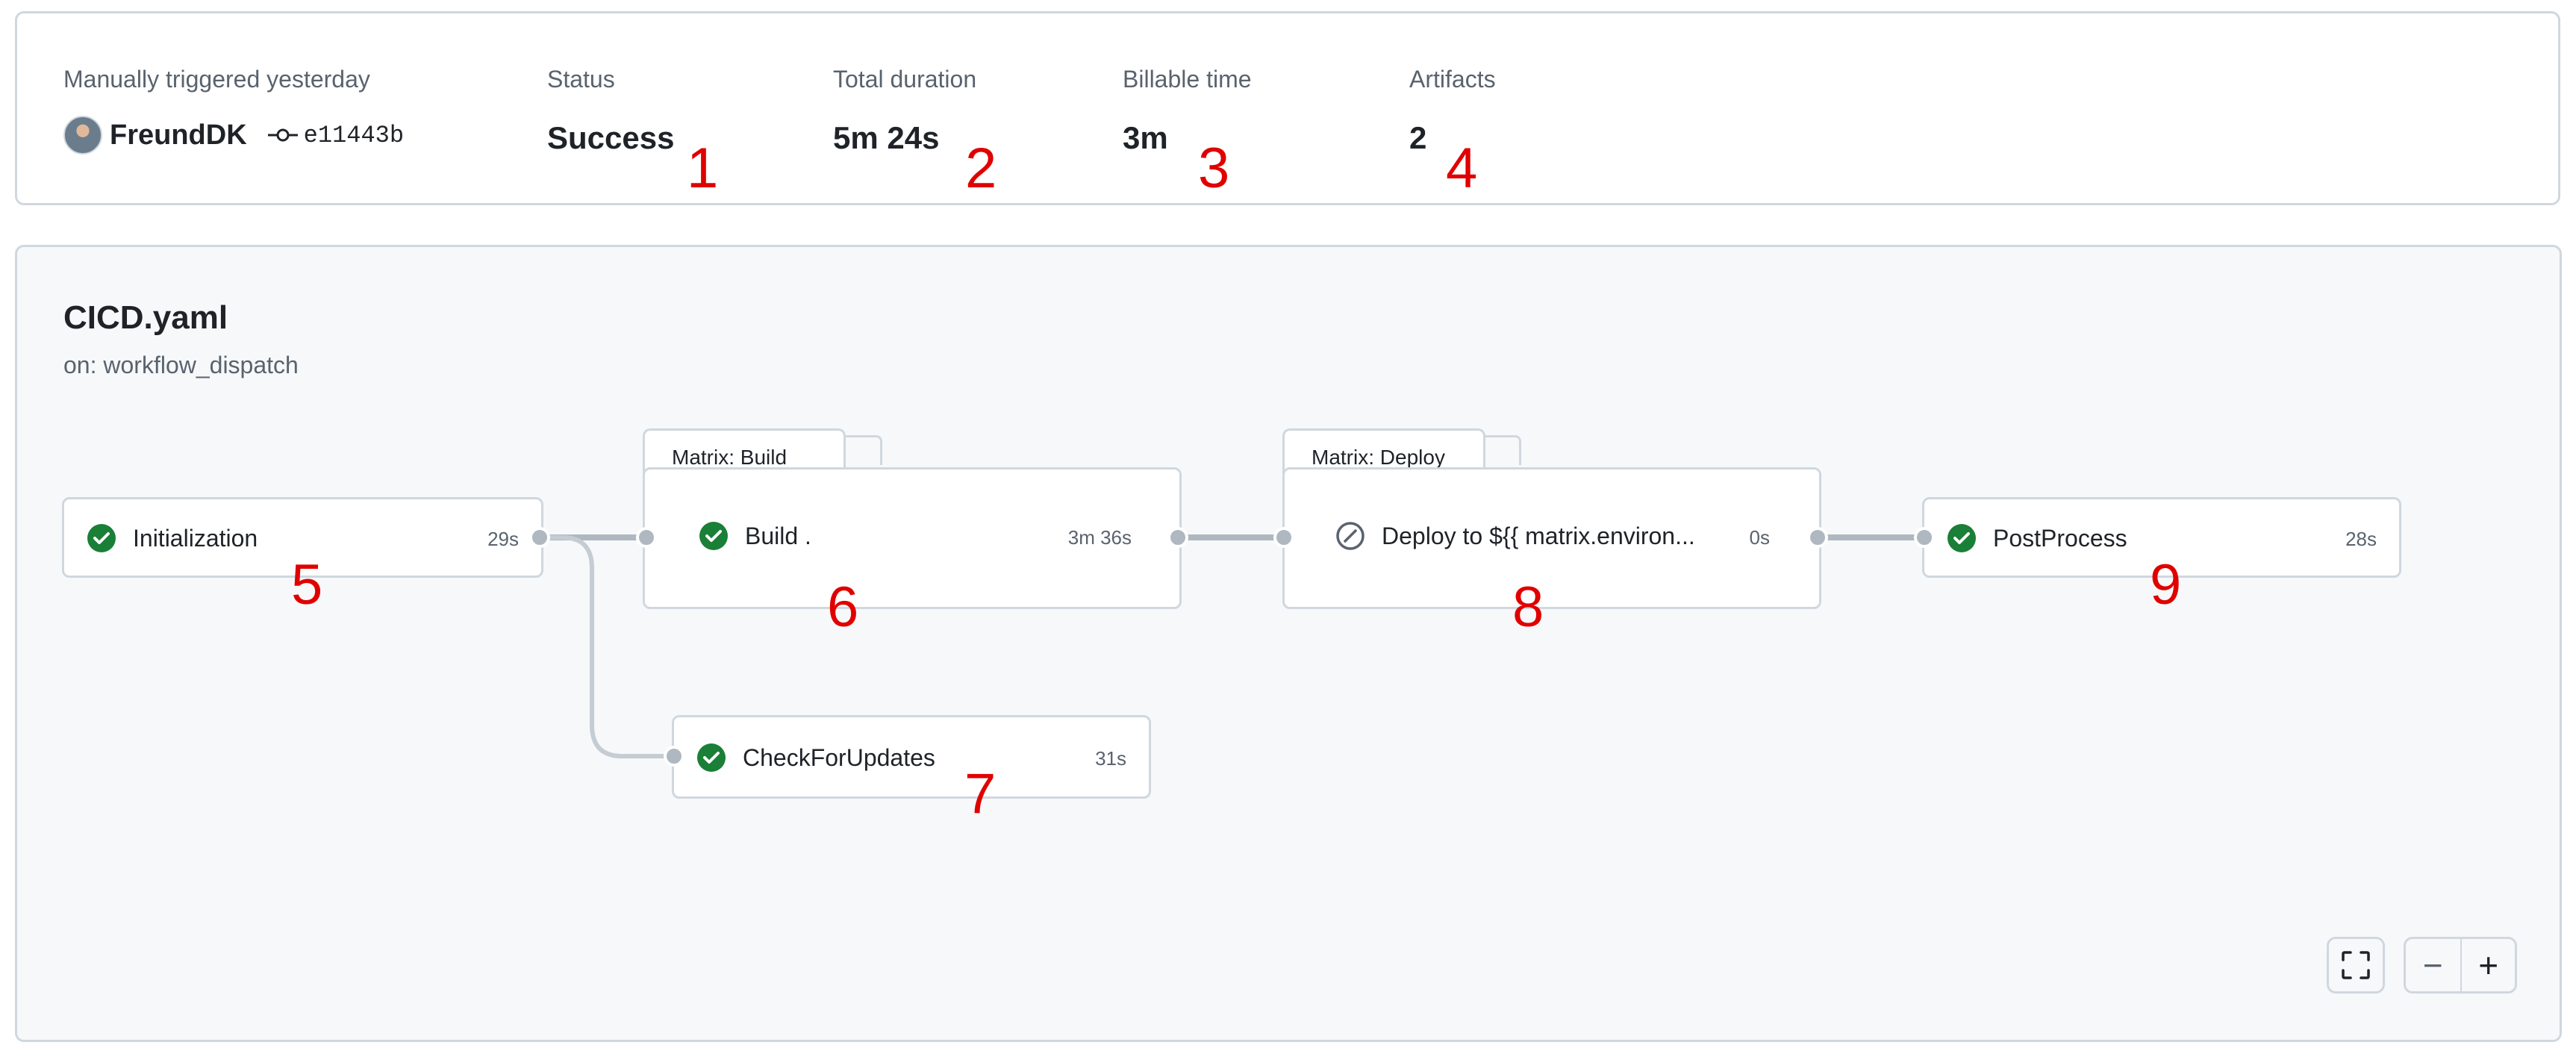  I want to click on billable-value: 3m, so click(1187, 138).